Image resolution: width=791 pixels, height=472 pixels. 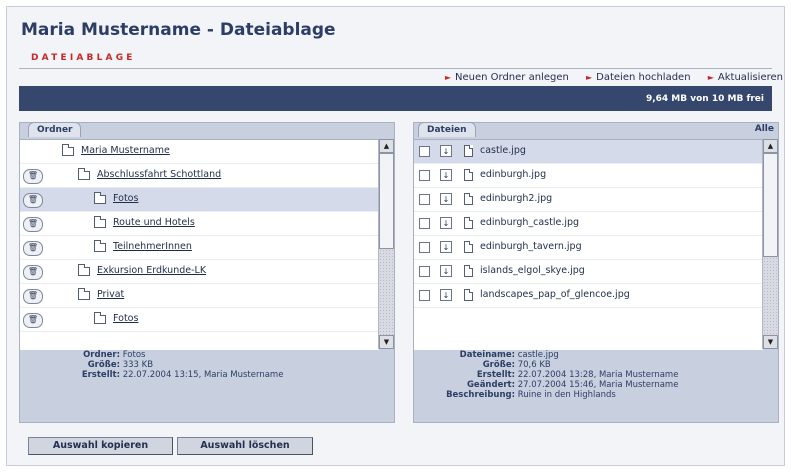 I want to click on folder-created-value: 22.07.2004 13:15, Maria Mustername, so click(x=203, y=375).